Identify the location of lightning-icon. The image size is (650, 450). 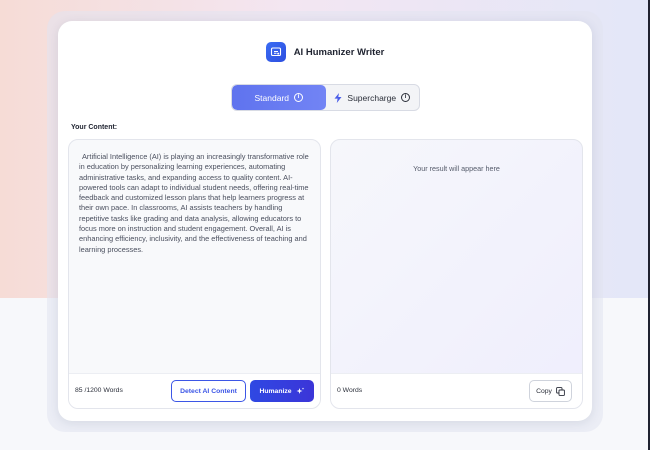
(338, 97).